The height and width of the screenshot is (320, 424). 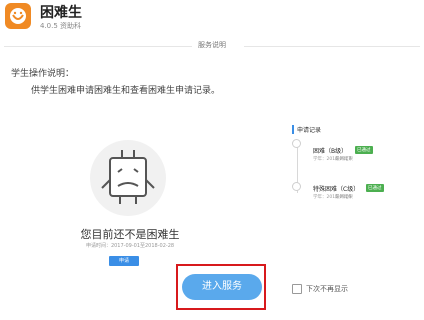 I want to click on app-version: 4.0.5 资助科, so click(x=61, y=26).